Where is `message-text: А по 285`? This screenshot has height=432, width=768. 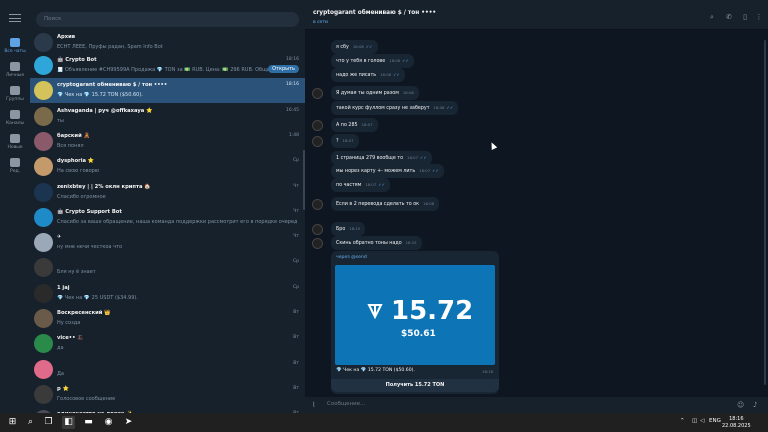 message-text: А по 285 is located at coordinates (347, 125).